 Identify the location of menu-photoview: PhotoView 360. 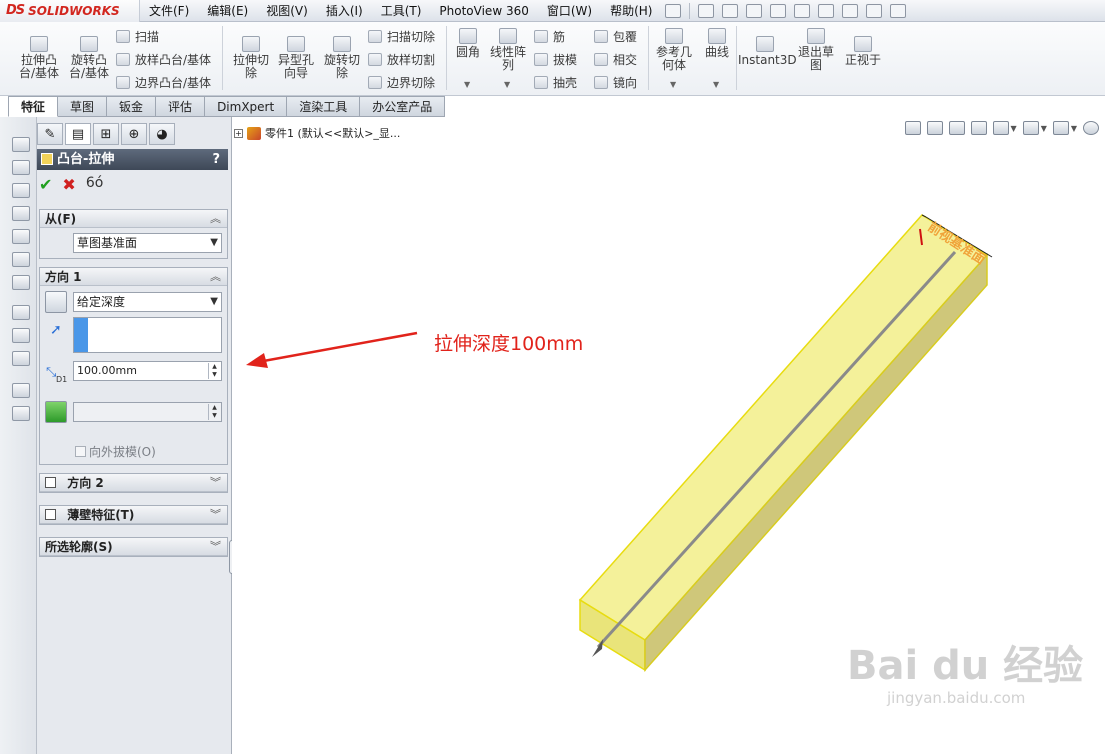
(483, 11).